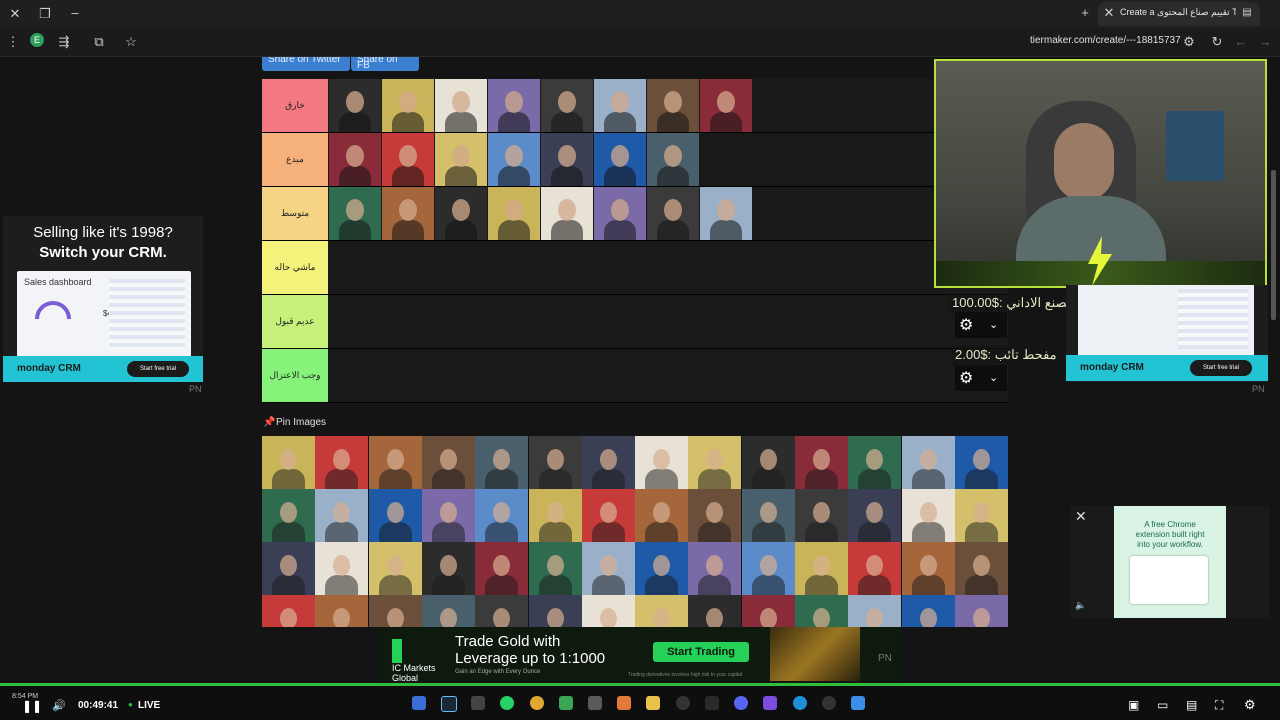  I want to click on speaker-icon: 🔈, so click(1080, 605).